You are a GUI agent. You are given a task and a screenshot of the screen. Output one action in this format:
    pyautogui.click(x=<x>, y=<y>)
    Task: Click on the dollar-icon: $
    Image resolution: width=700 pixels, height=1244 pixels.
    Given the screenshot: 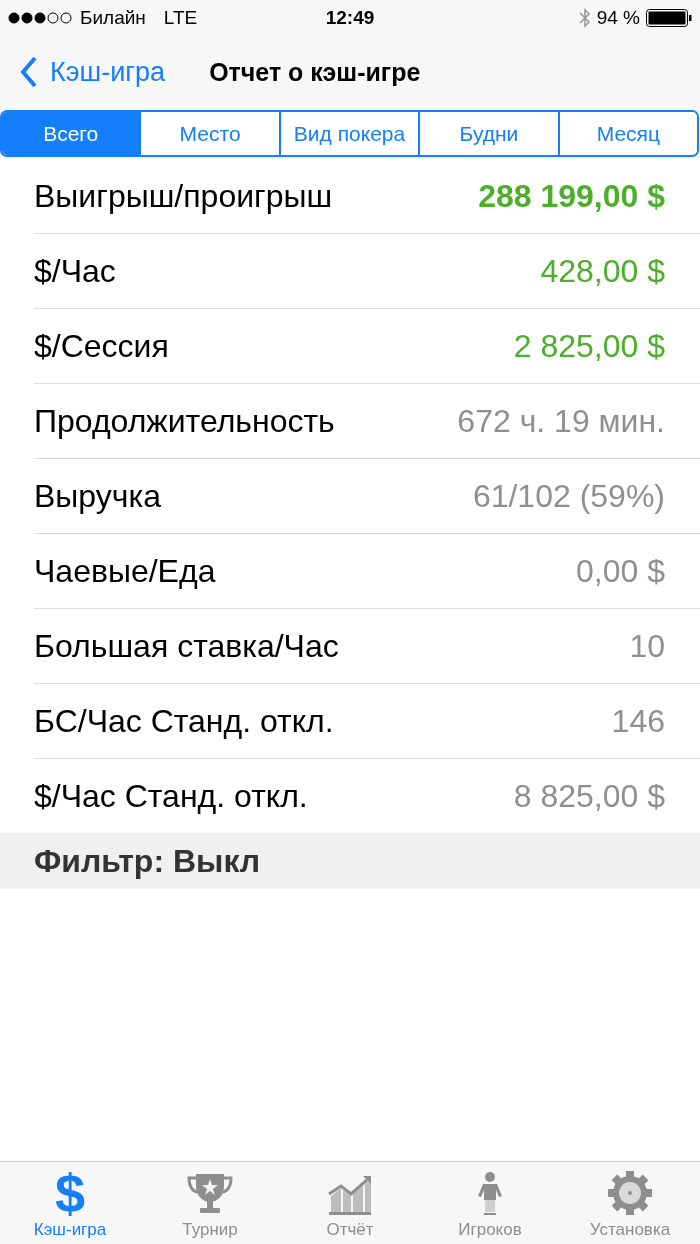 What is the action you would take?
    pyautogui.click(x=69, y=1193)
    